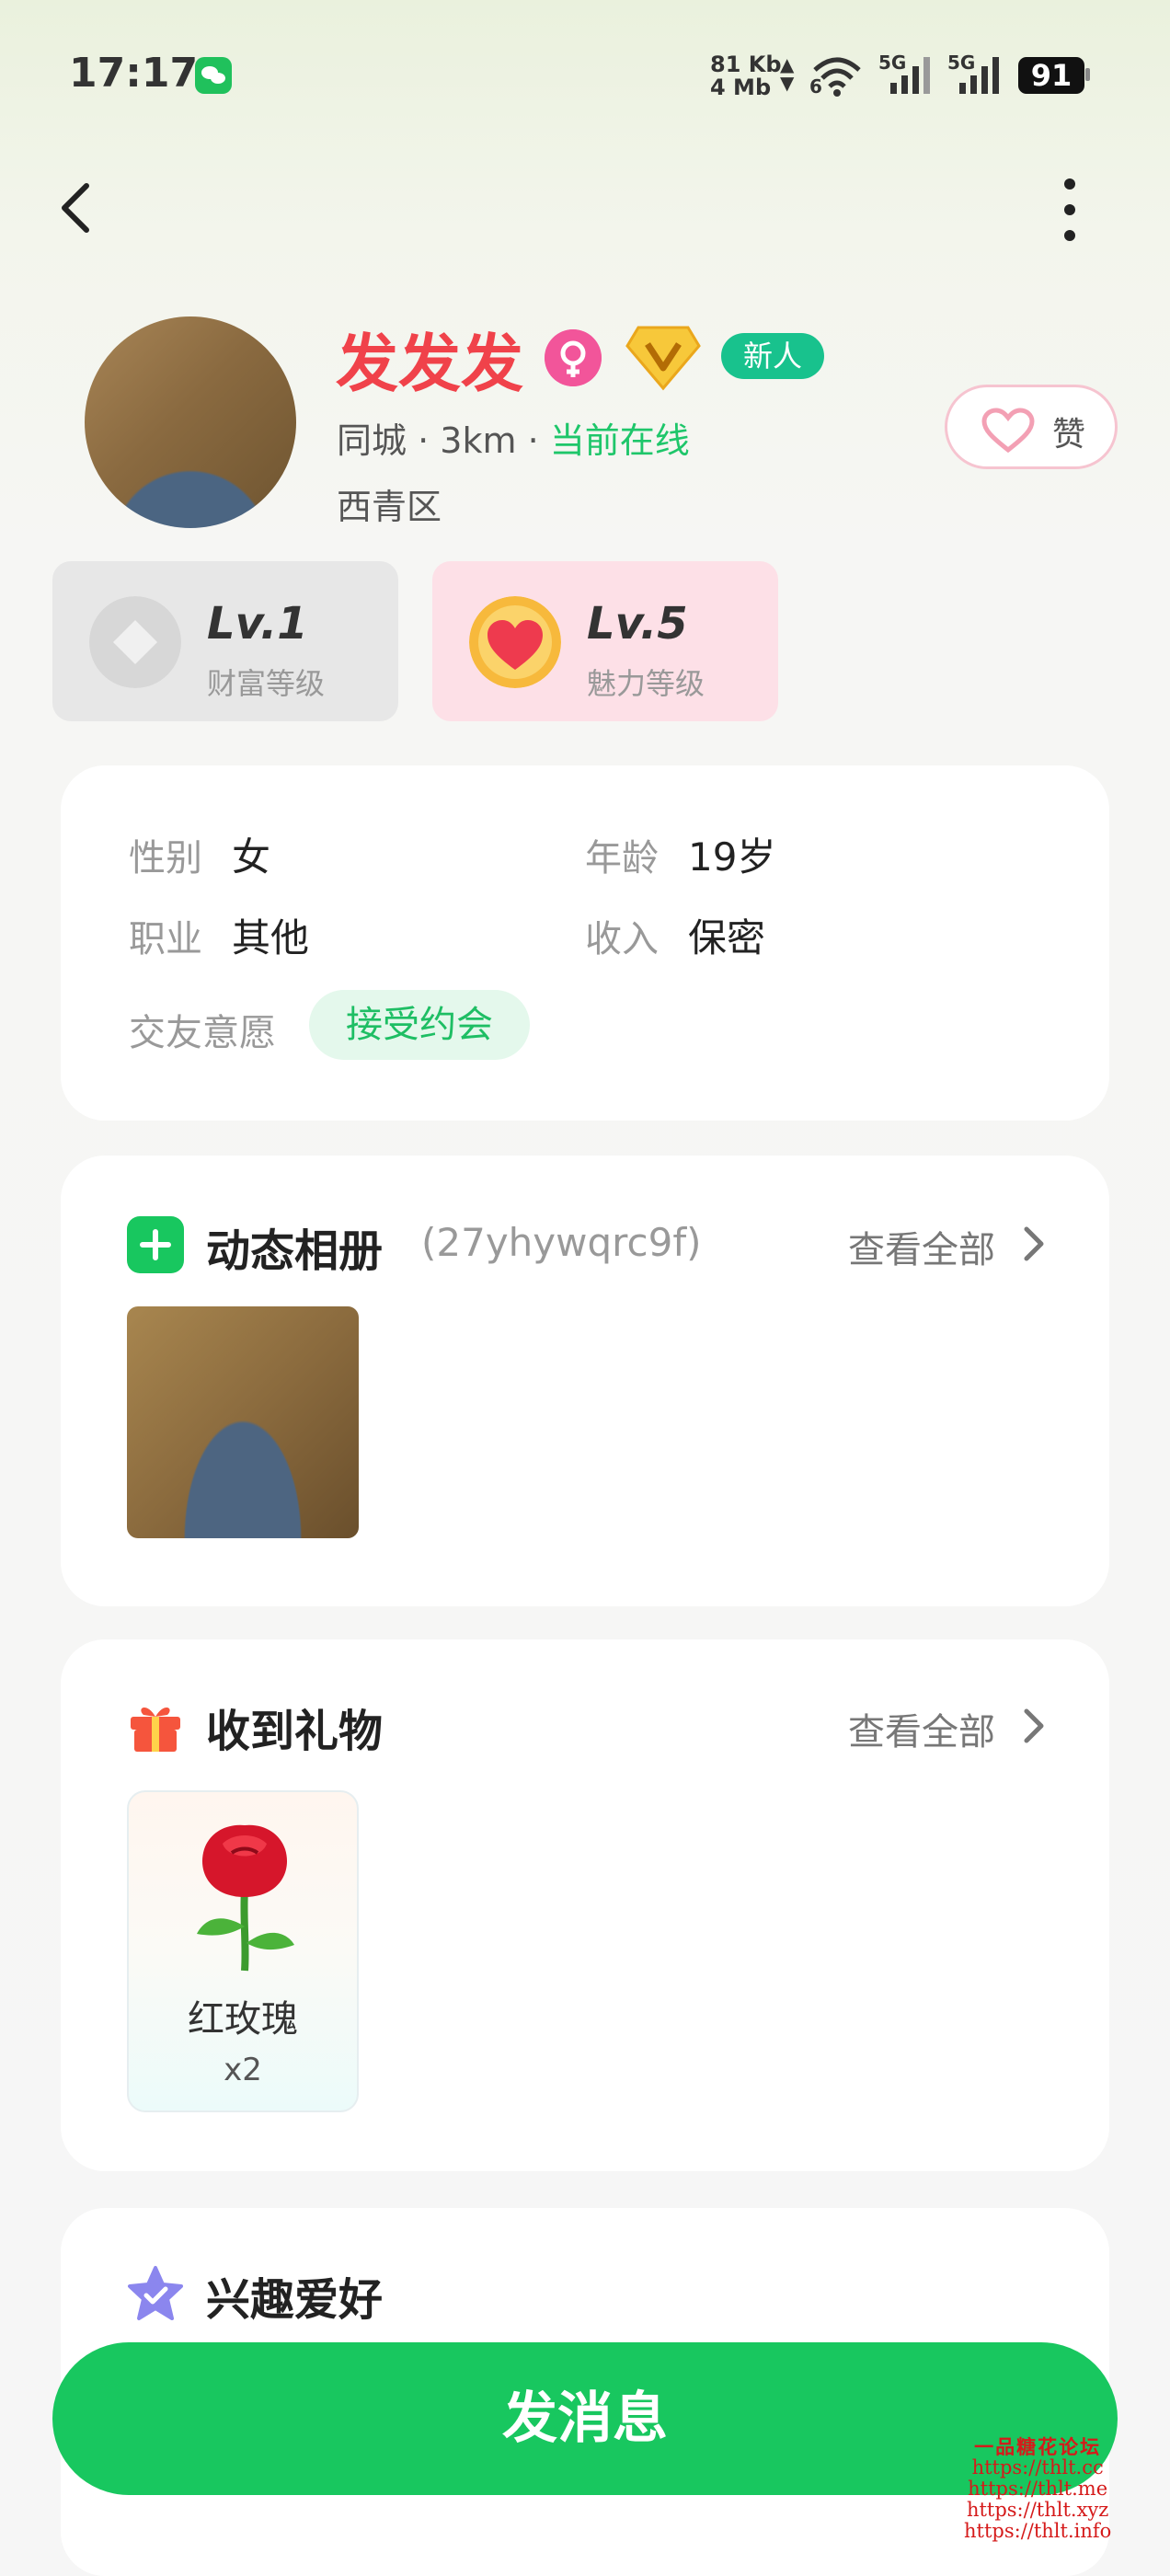  I want to click on job-value: 其他, so click(271, 937).